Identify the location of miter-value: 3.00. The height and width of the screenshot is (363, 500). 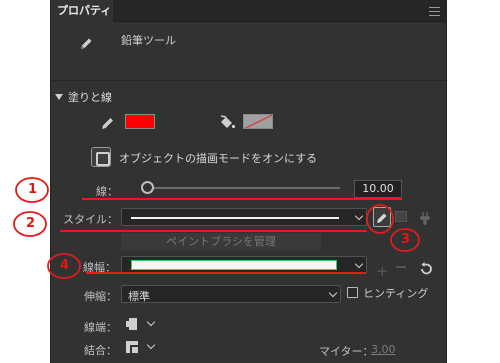
(383, 349).